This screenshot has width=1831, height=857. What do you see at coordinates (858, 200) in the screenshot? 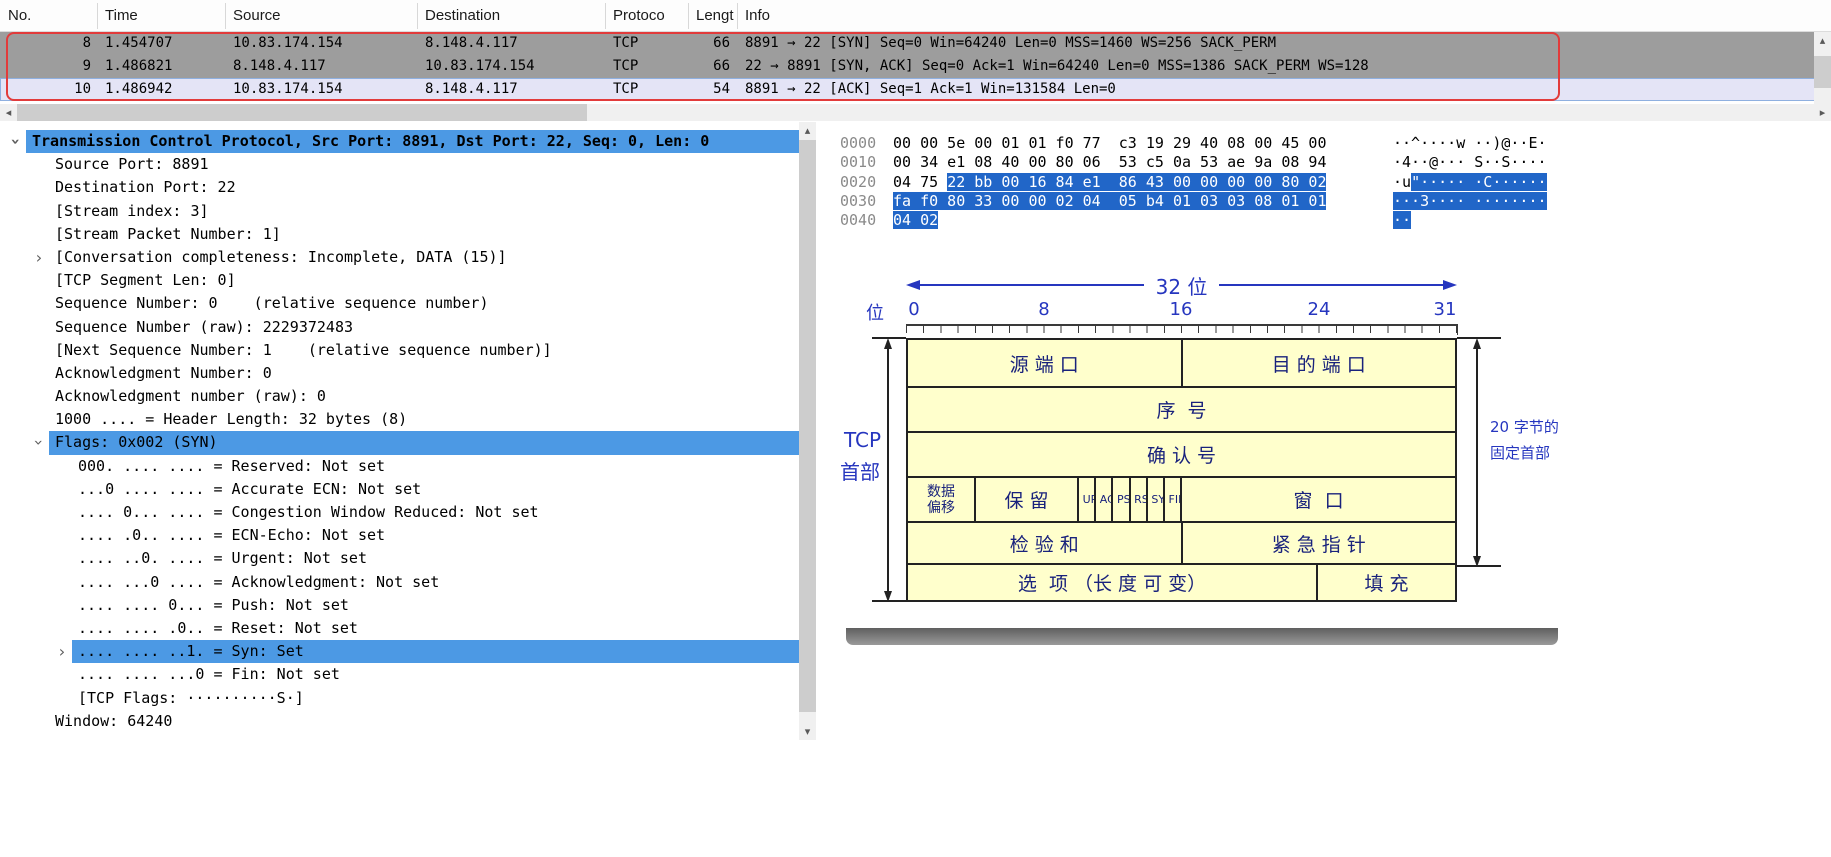
I see `hex-offset: 0030` at bounding box center [858, 200].